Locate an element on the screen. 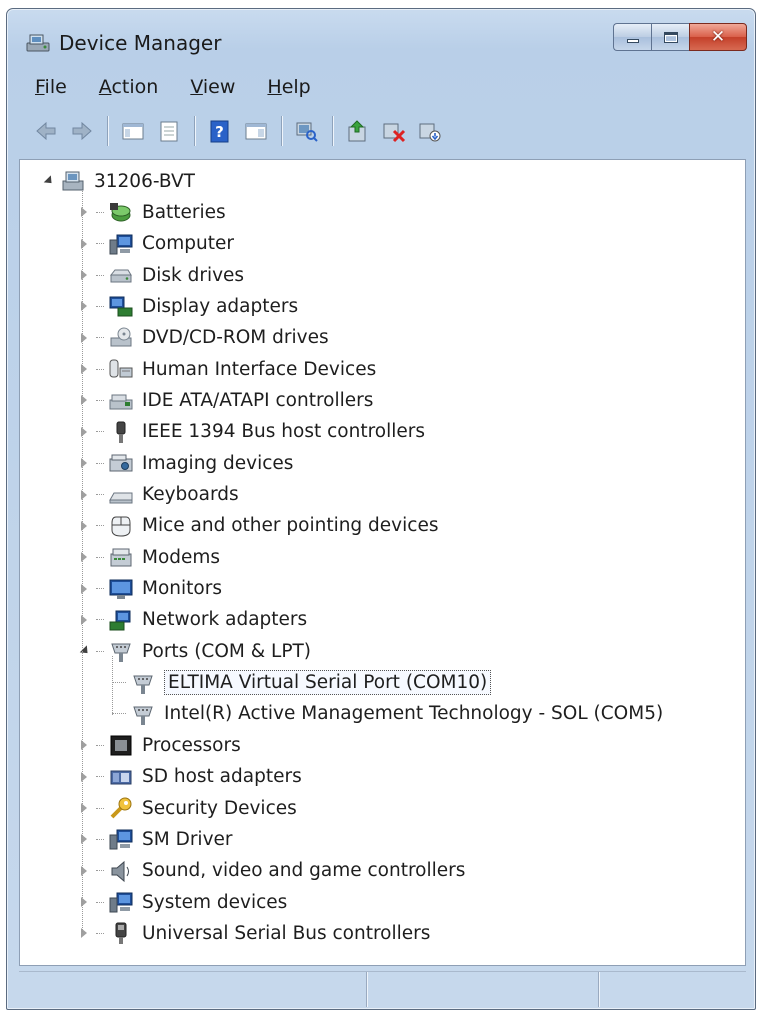  show-hide-console-tree-button is located at coordinates (133, 131).